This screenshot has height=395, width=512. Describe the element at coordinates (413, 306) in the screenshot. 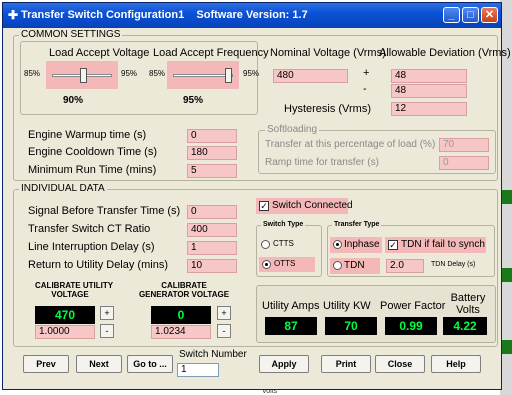

I see `power-factor-label: Power Factor` at that location.